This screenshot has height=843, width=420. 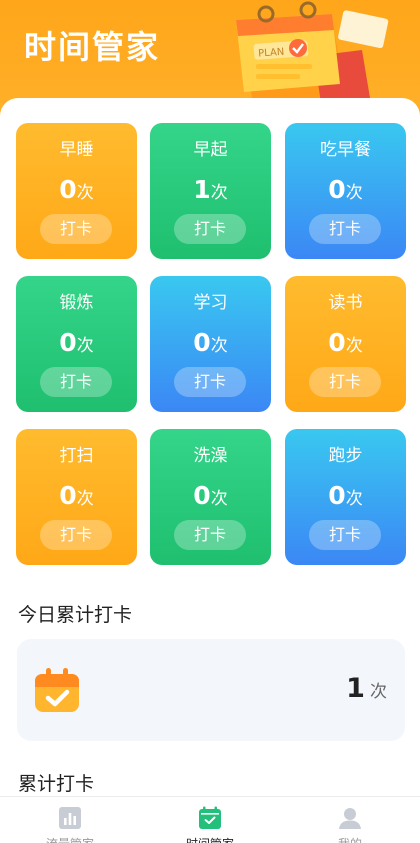 What do you see at coordinates (211, 690) in the screenshot?
I see `today-summary-card: 1 次` at bounding box center [211, 690].